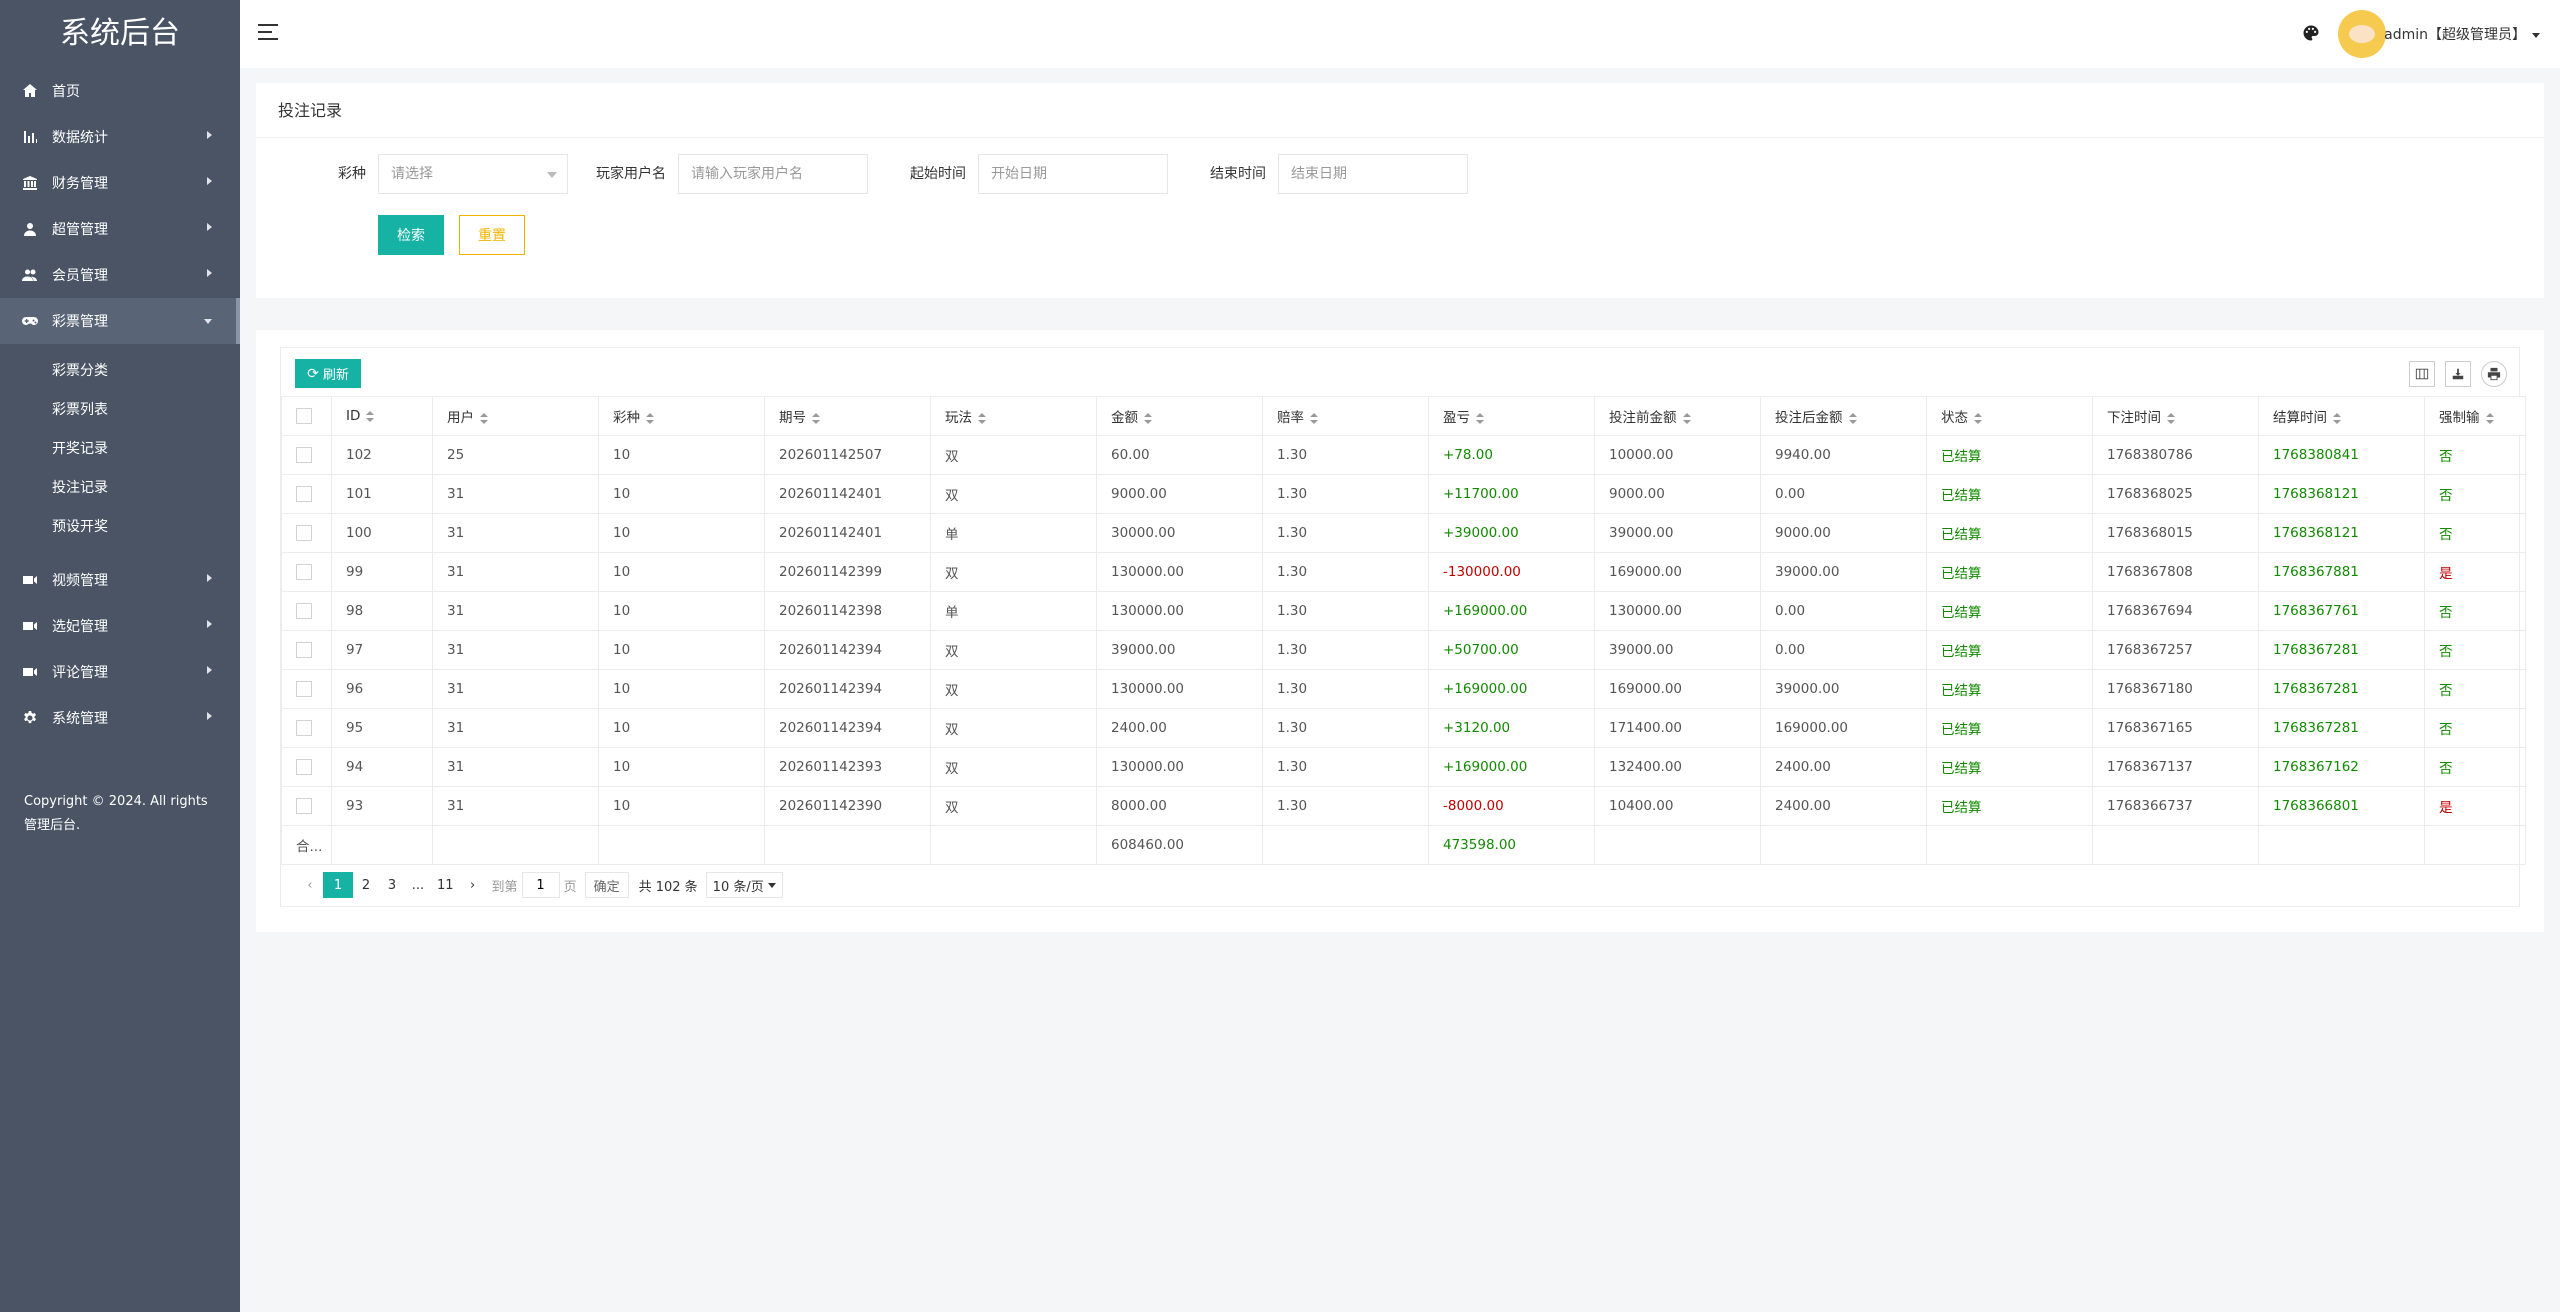 This screenshot has height=1312, width=2560. What do you see at coordinates (445, 885) in the screenshot?
I see `page-button: 11` at bounding box center [445, 885].